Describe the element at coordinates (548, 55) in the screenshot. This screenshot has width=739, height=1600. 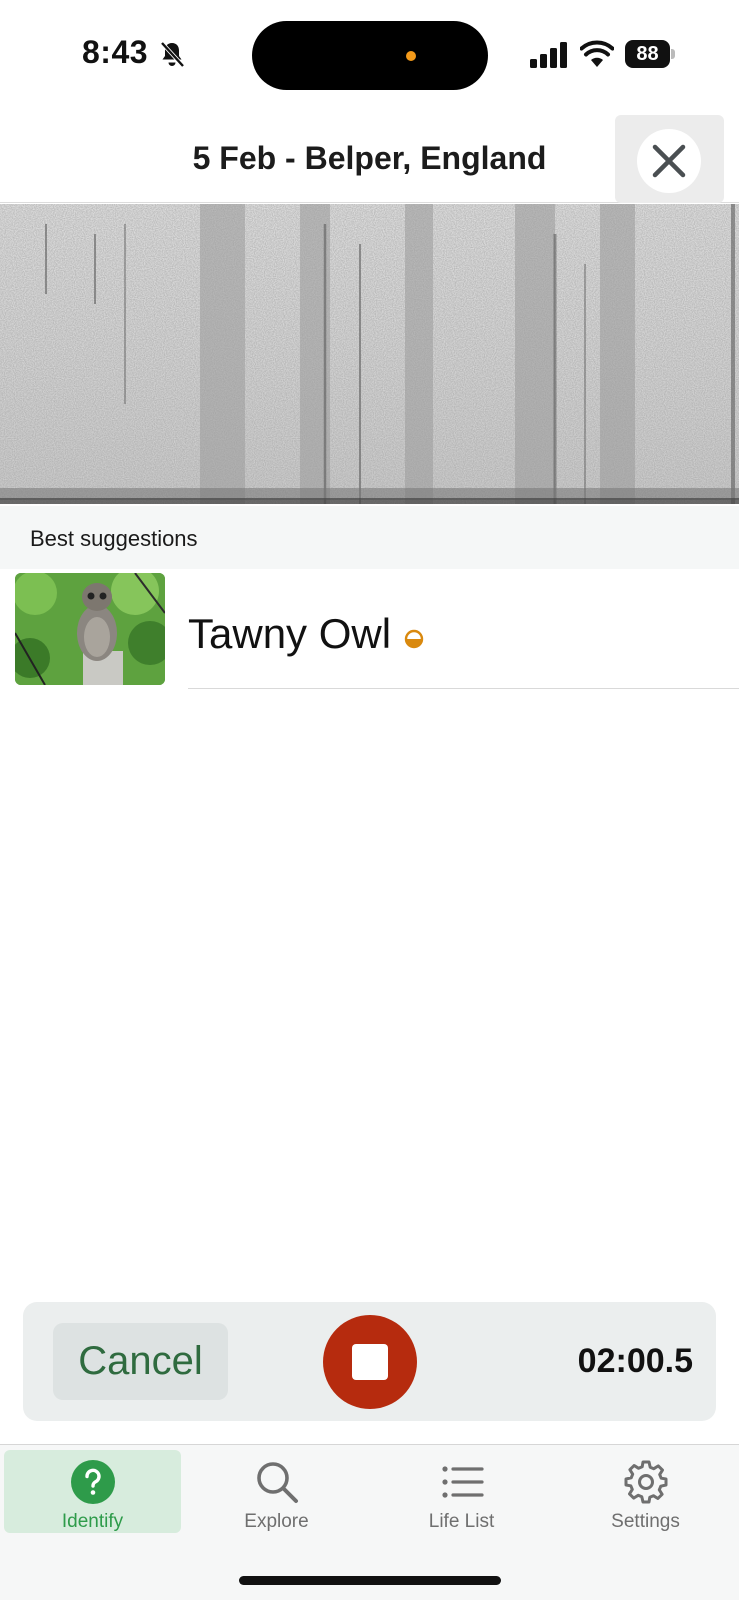
I see `cellular-signal-icon` at that location.